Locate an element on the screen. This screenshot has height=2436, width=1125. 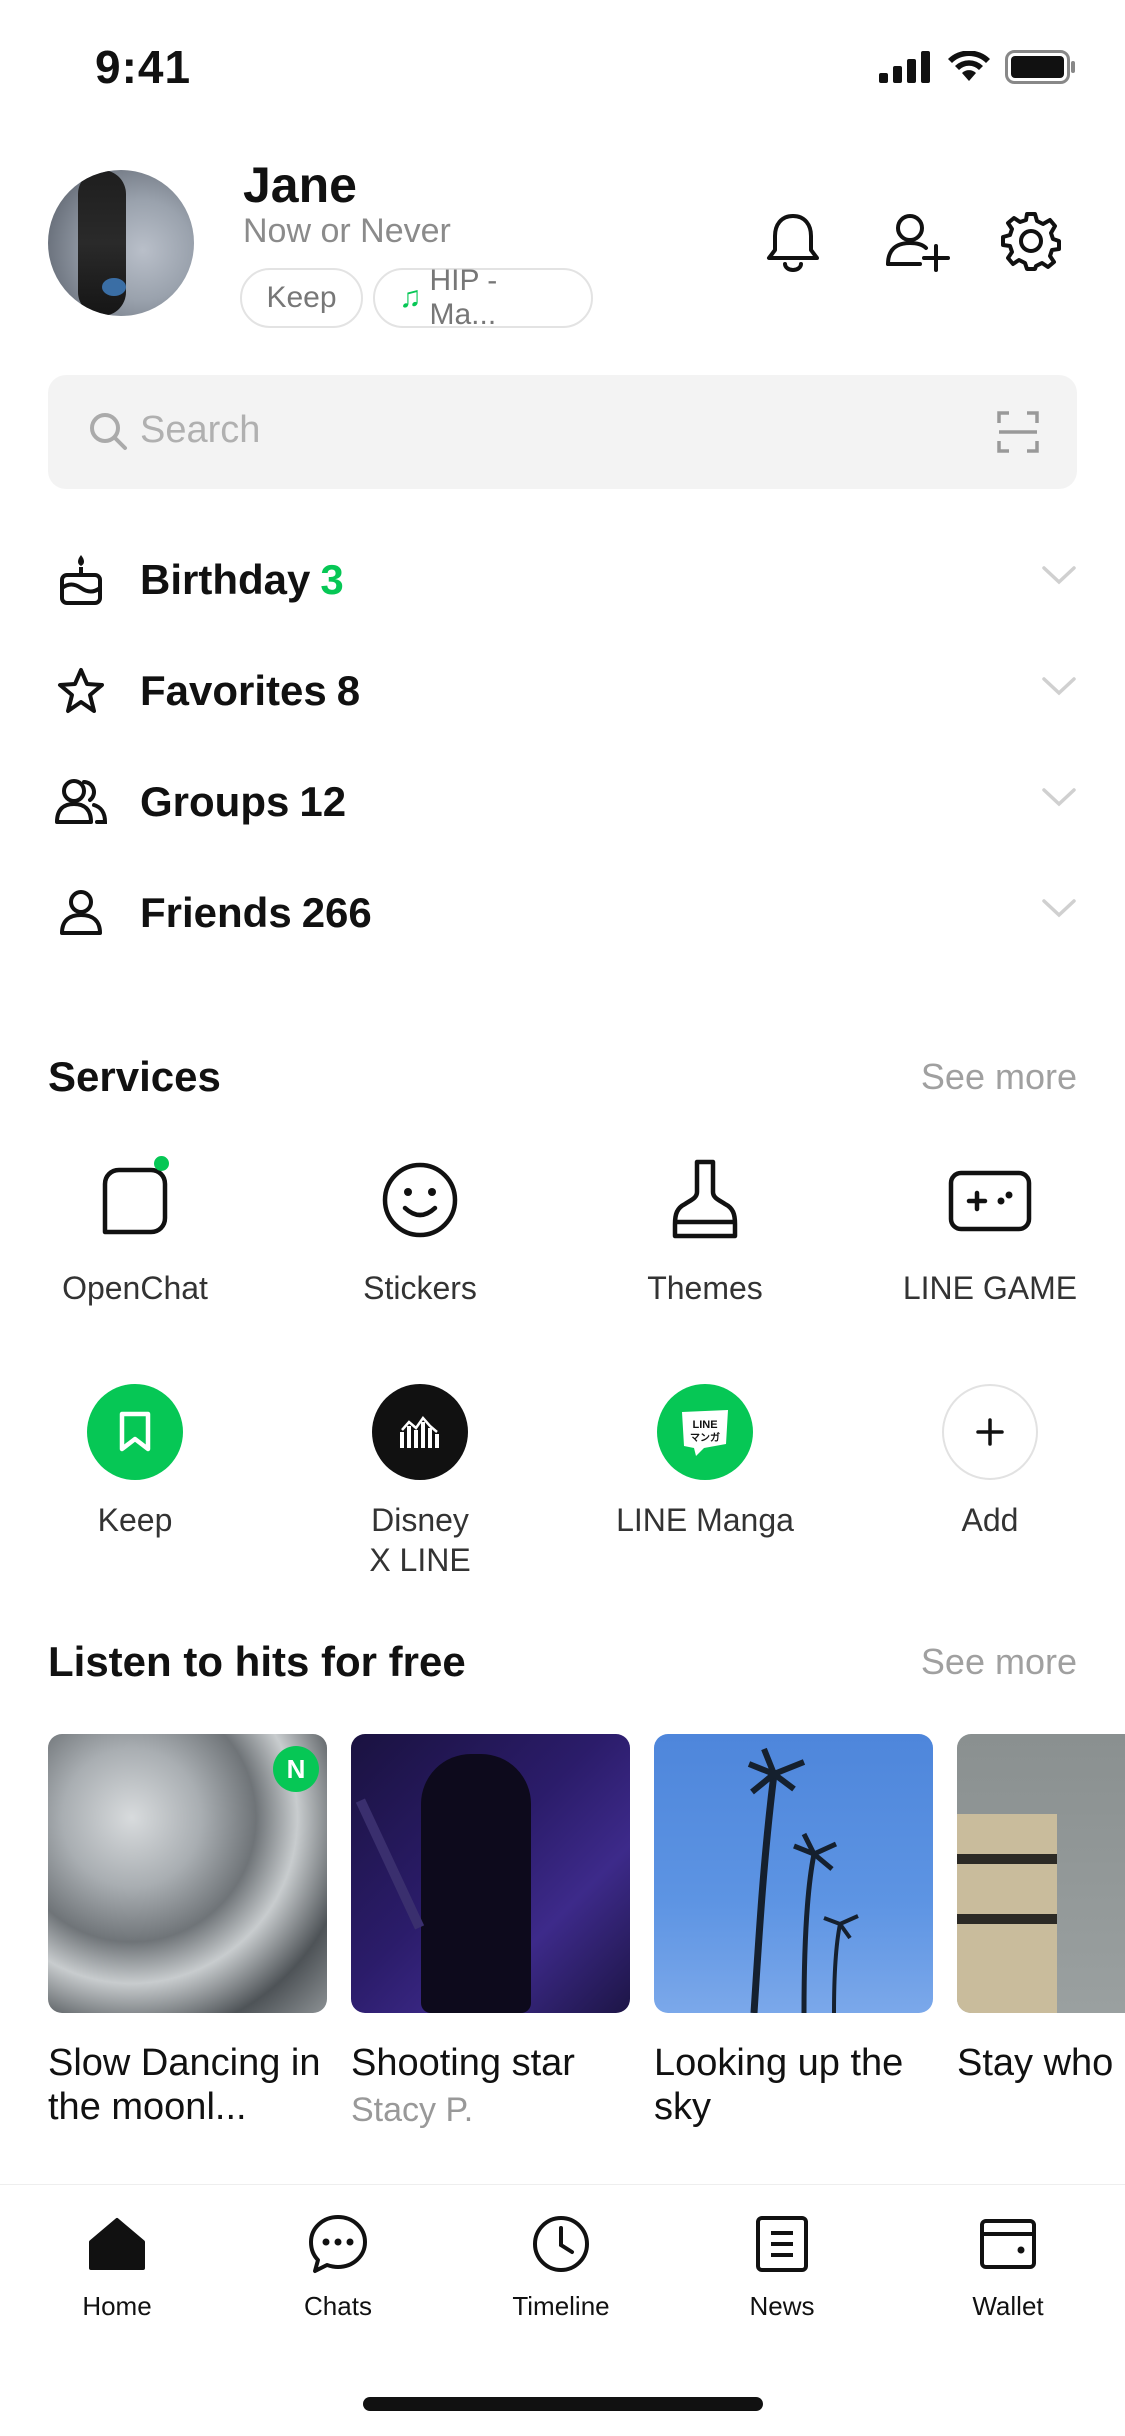
search-icon is located at coordinates (108, 431).